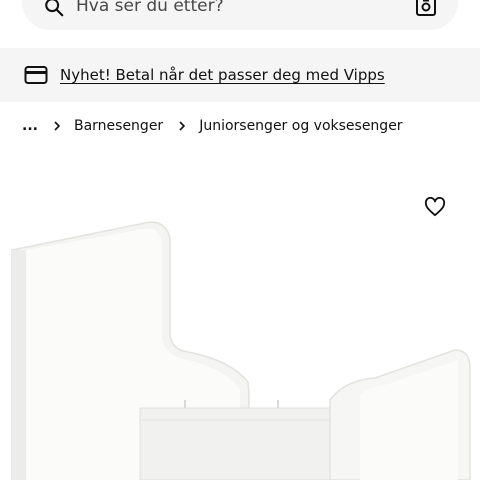  What do you see at coordinates (236, 10) in the screenshot?
I see `search-input` at bounding box center [236, 10].